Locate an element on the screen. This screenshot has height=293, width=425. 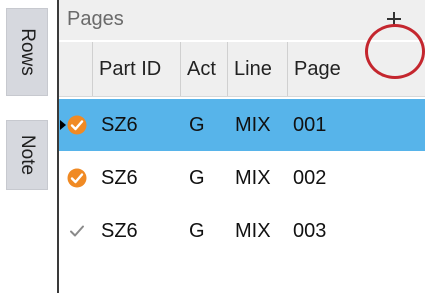
cell-page: 003 is located at coordinates (310, 231).